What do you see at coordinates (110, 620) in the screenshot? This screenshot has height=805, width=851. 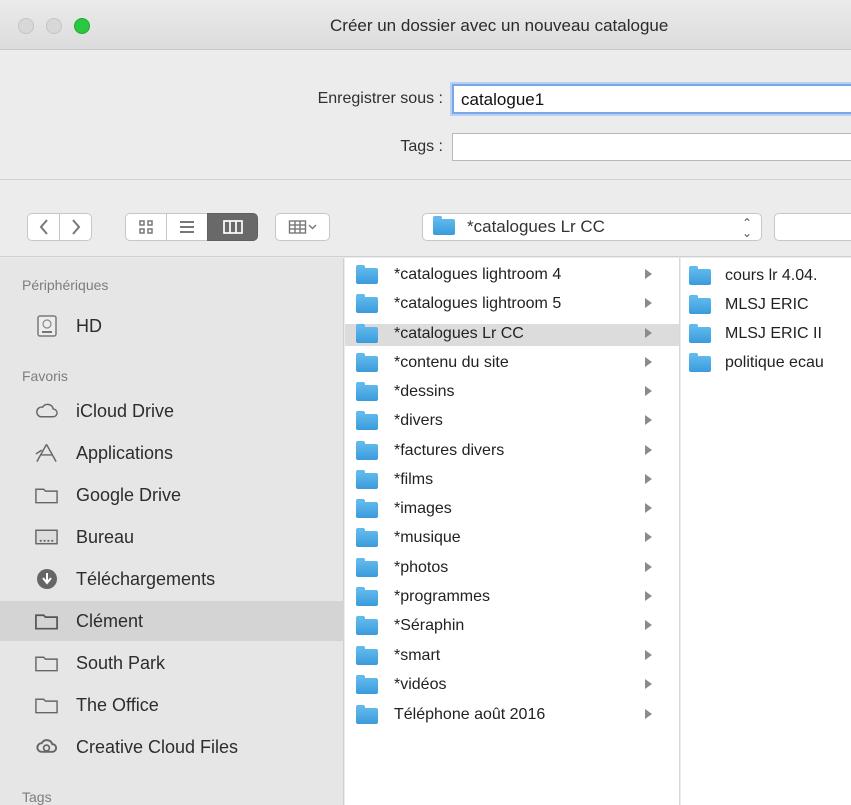 I see `sidebar-item-label: Clément` at bounding box center [110, 620].